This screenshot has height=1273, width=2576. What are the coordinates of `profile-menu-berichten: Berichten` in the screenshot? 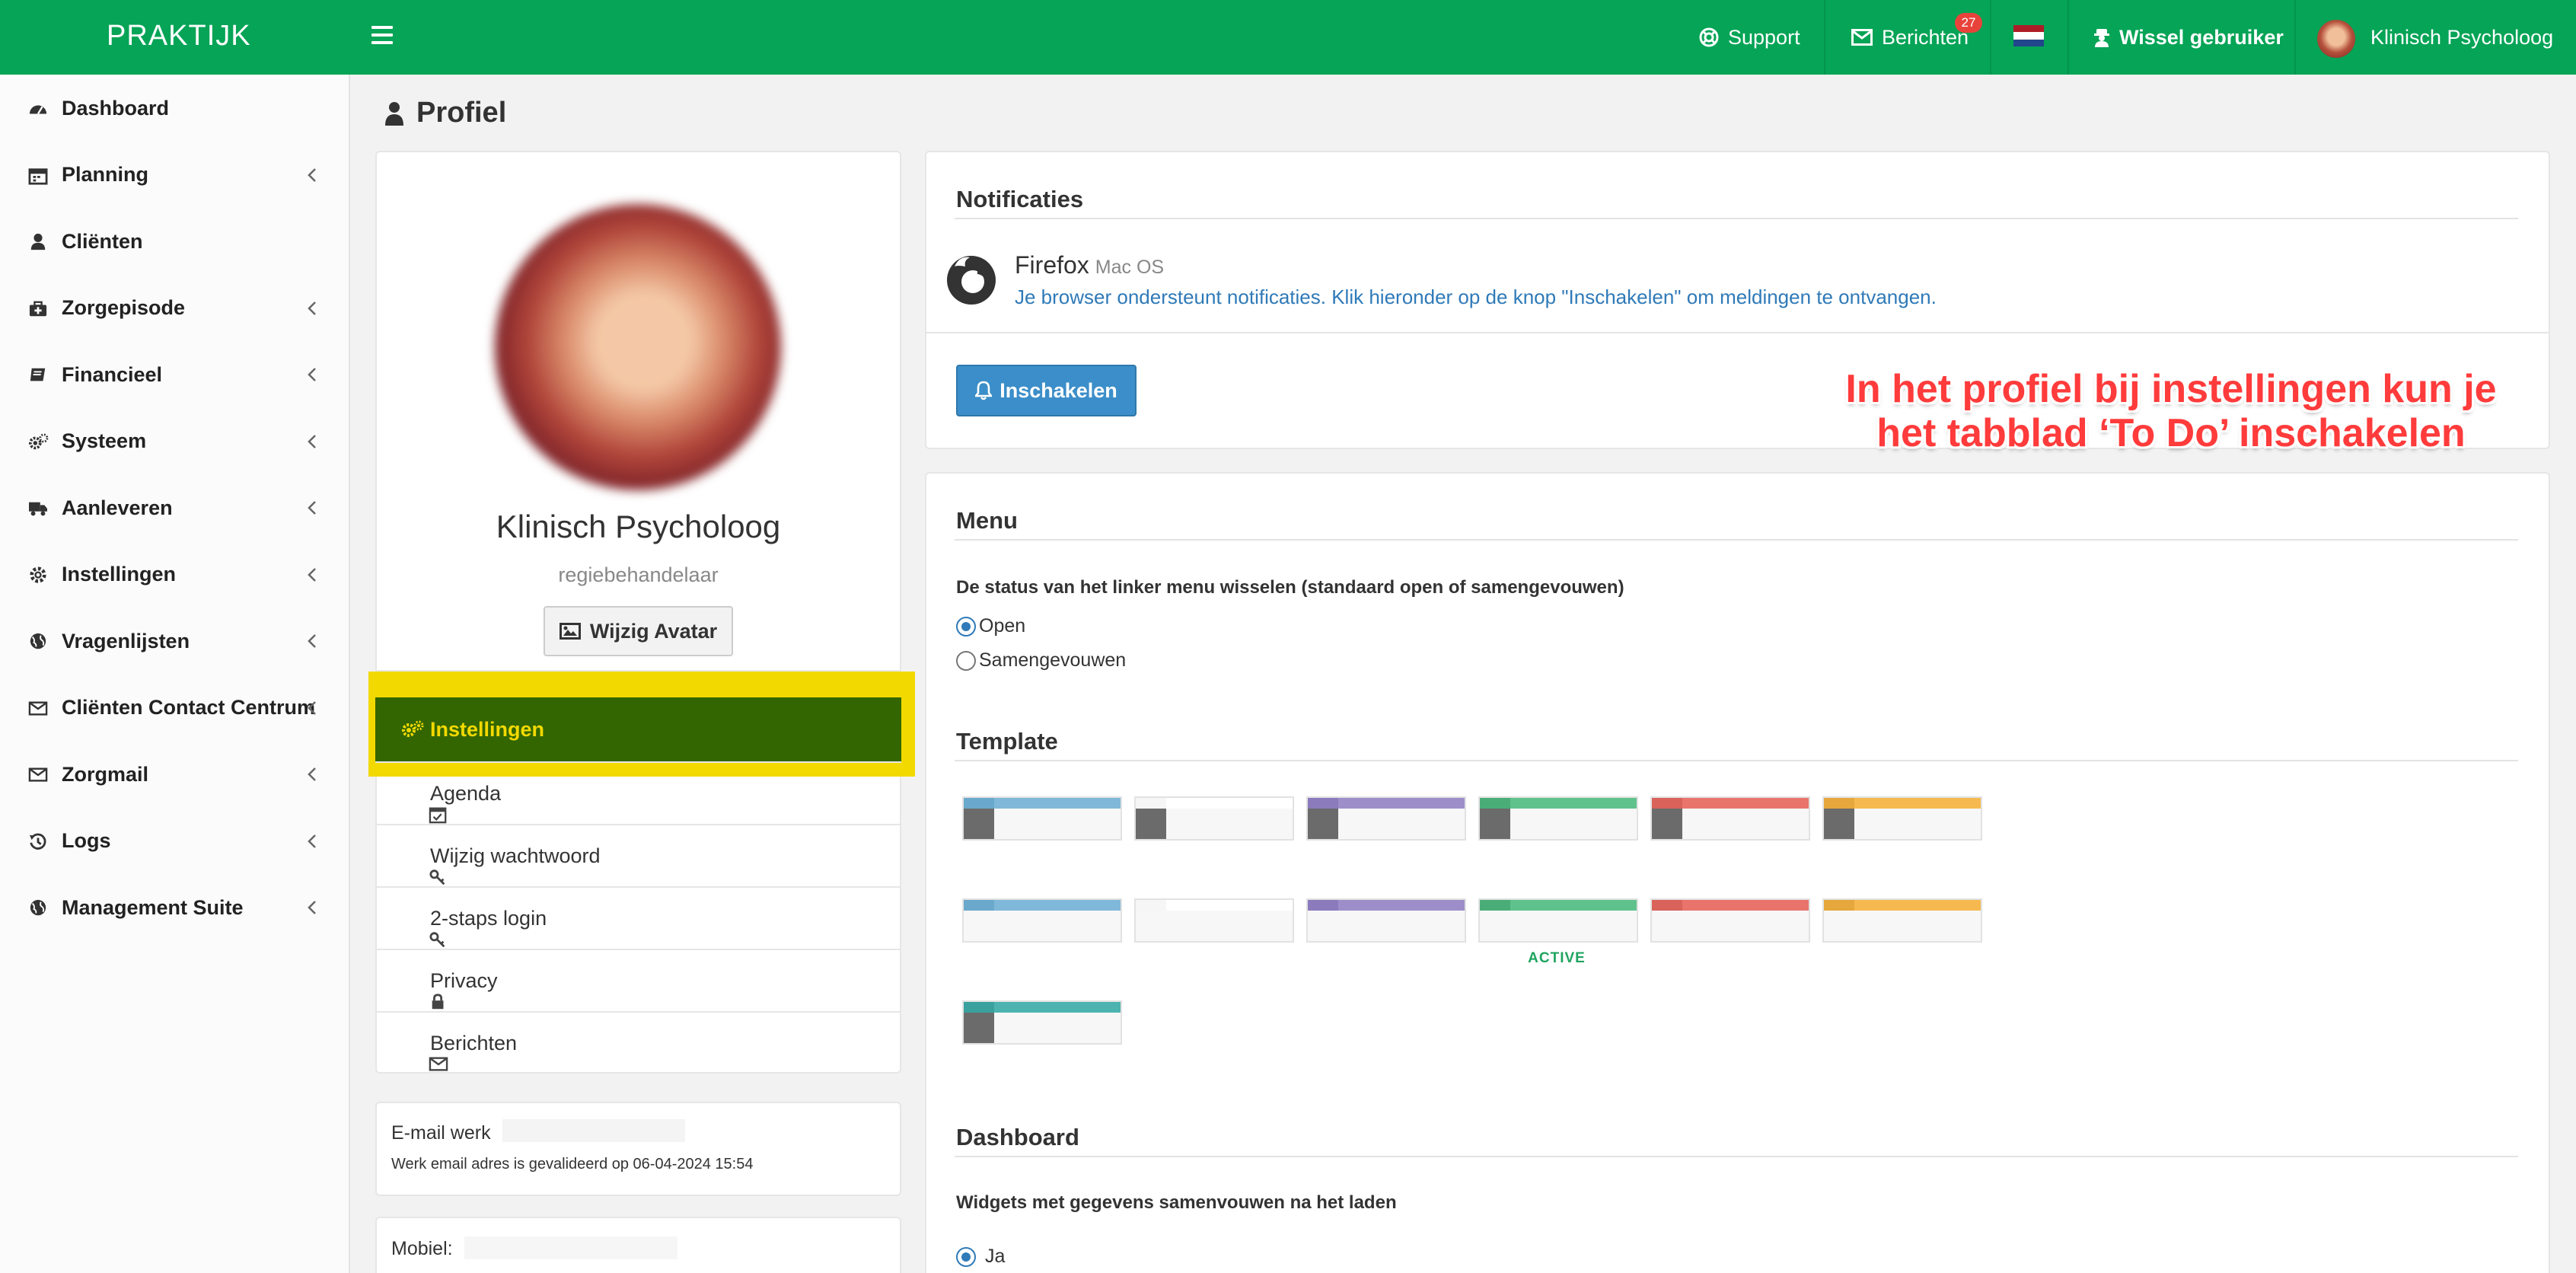 It's located at (638, 1042).